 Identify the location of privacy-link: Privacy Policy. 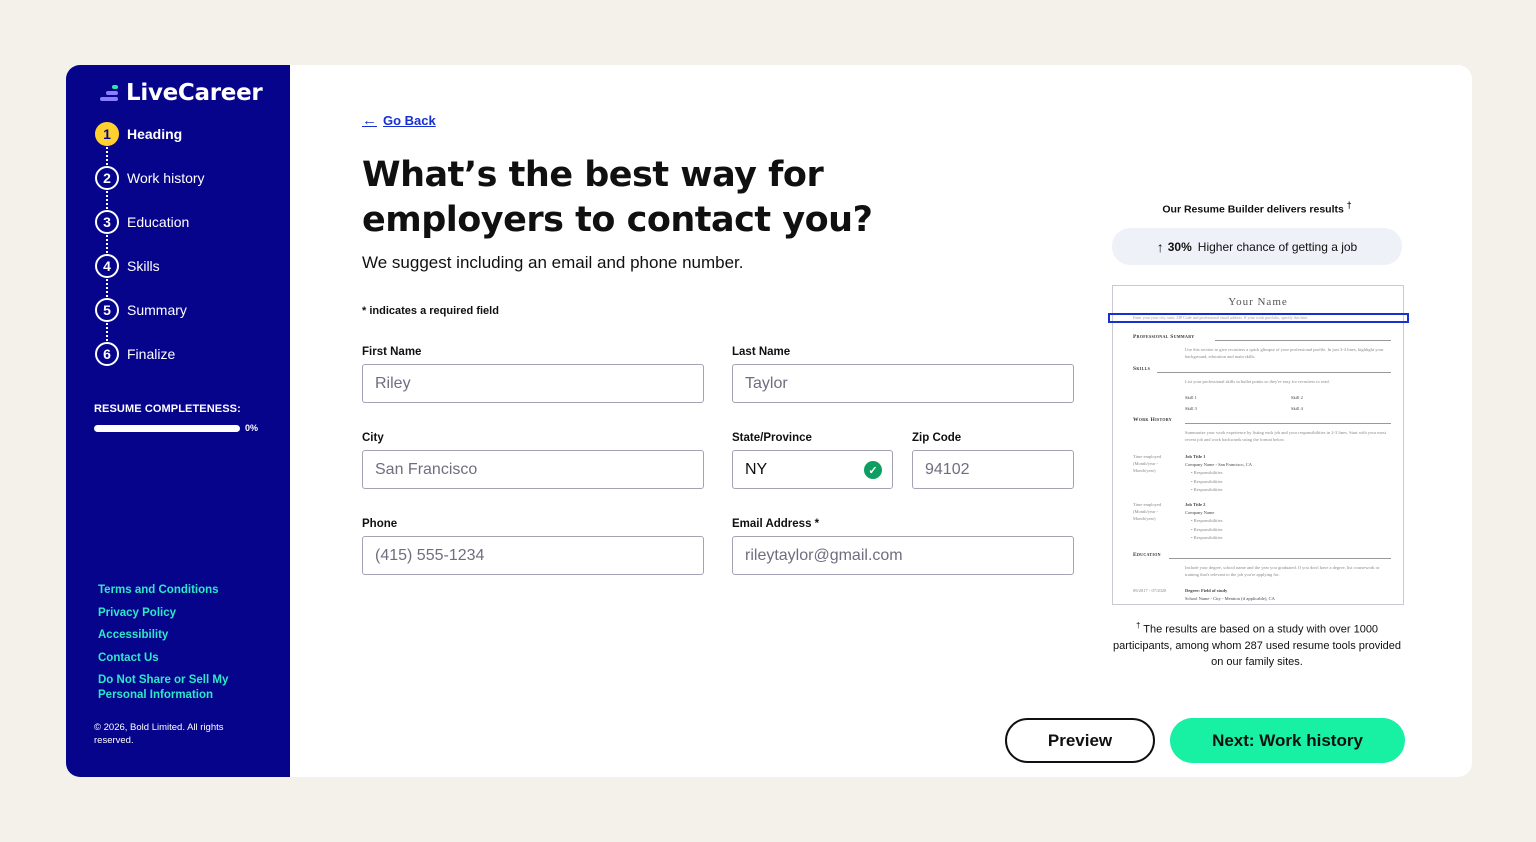
(173, 613).